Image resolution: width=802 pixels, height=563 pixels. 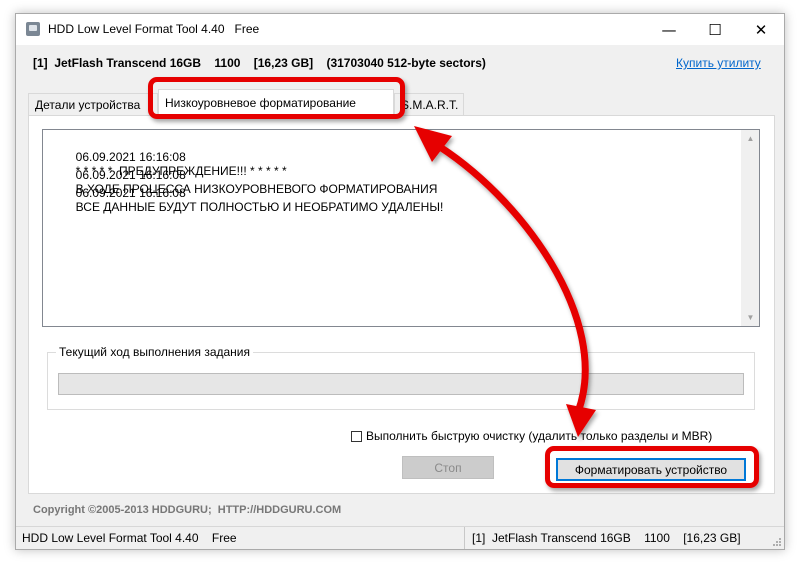 What do you see at coordinates (652, 467) in the screenshot?
I see `button-highlight-annotation` at bounding box center [652, 467].